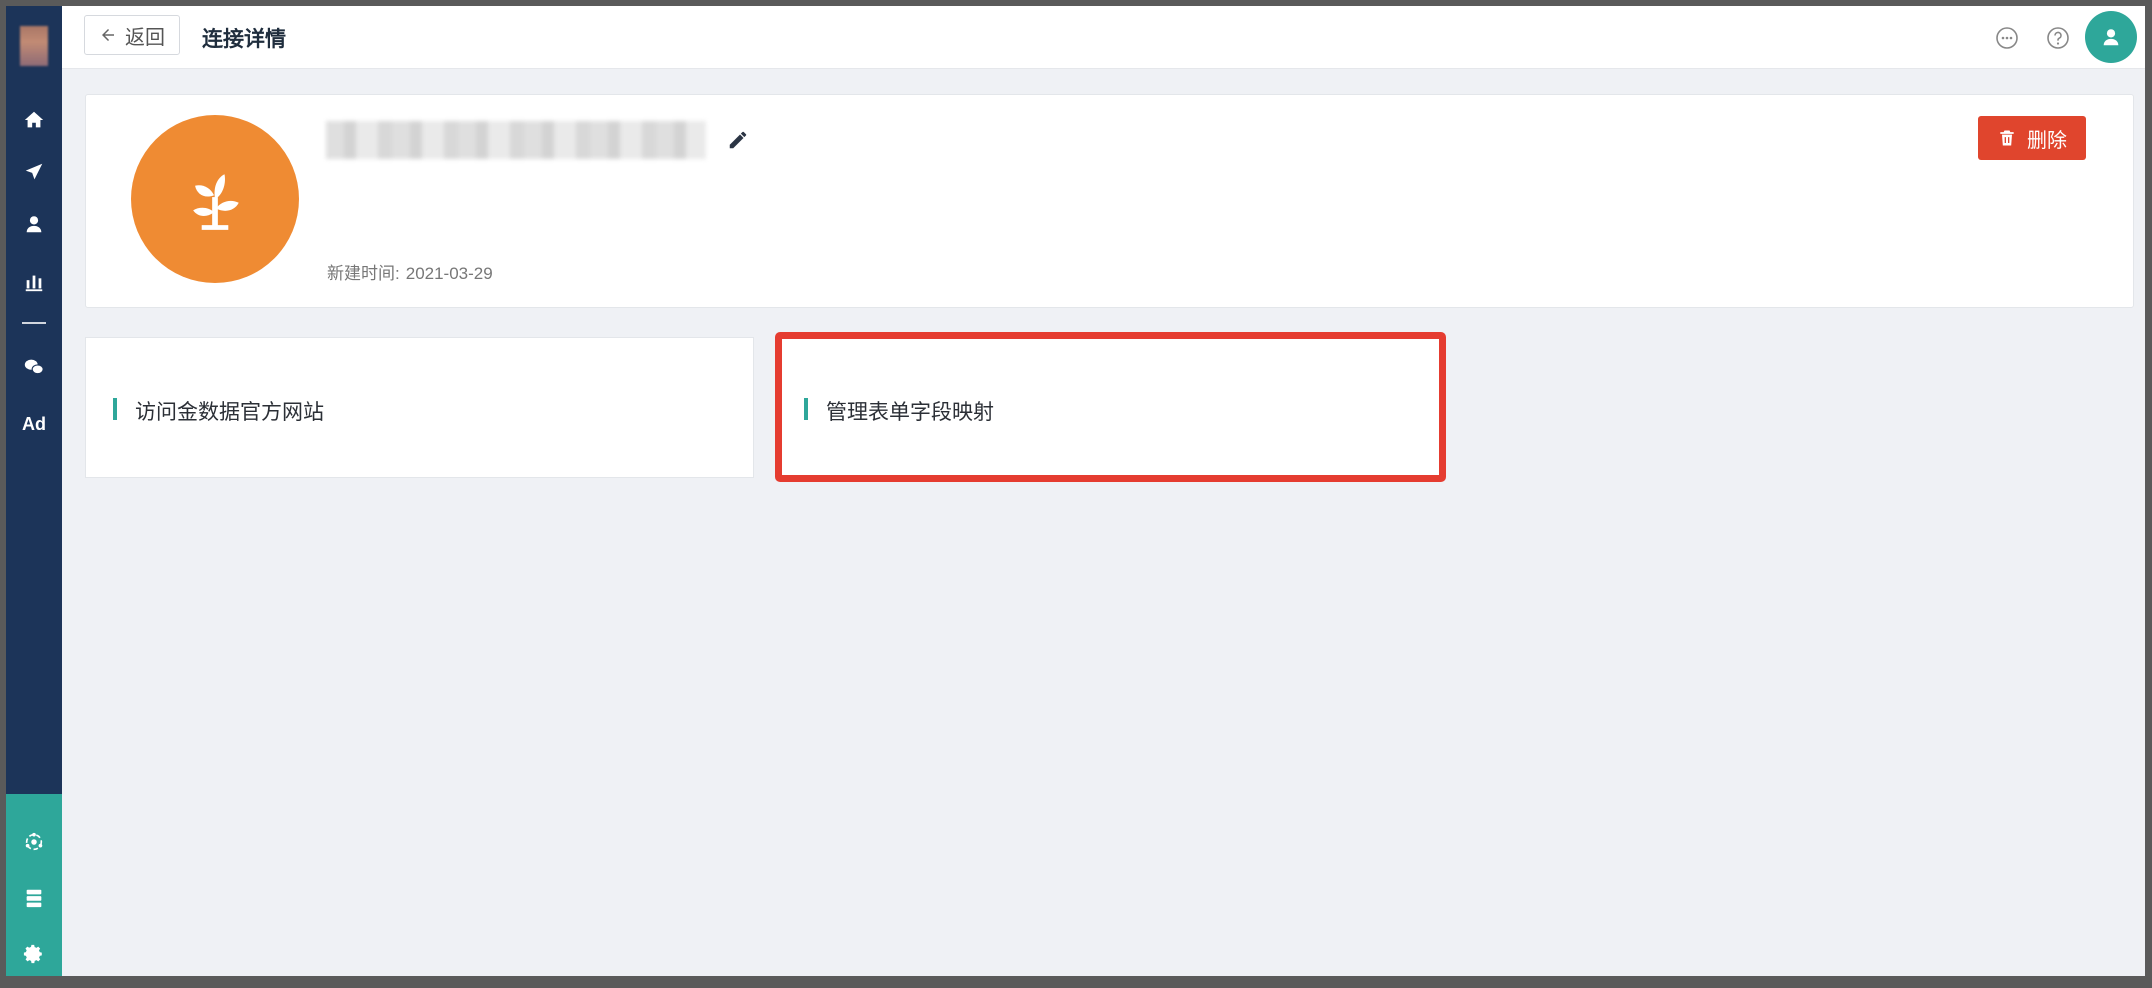  Describe the element at coordinates (34, 224) in the screenshot. I see `user-icon` at that location.